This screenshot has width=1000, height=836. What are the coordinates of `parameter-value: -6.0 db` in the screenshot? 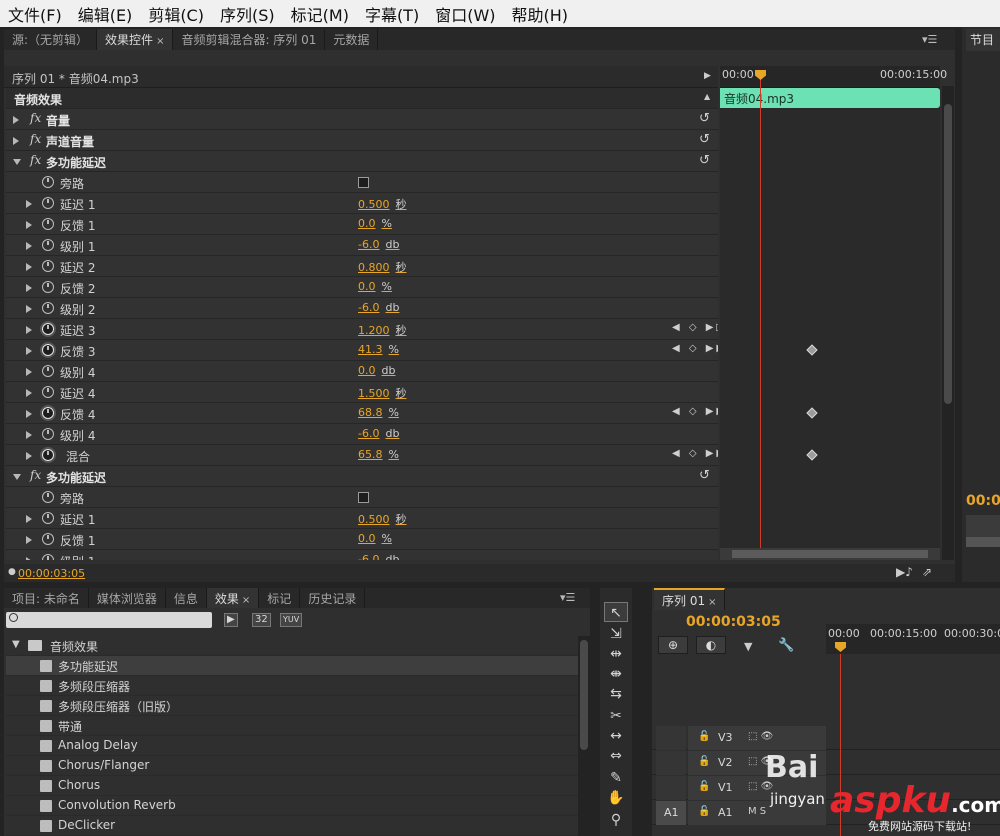 It's located at (378, 556).